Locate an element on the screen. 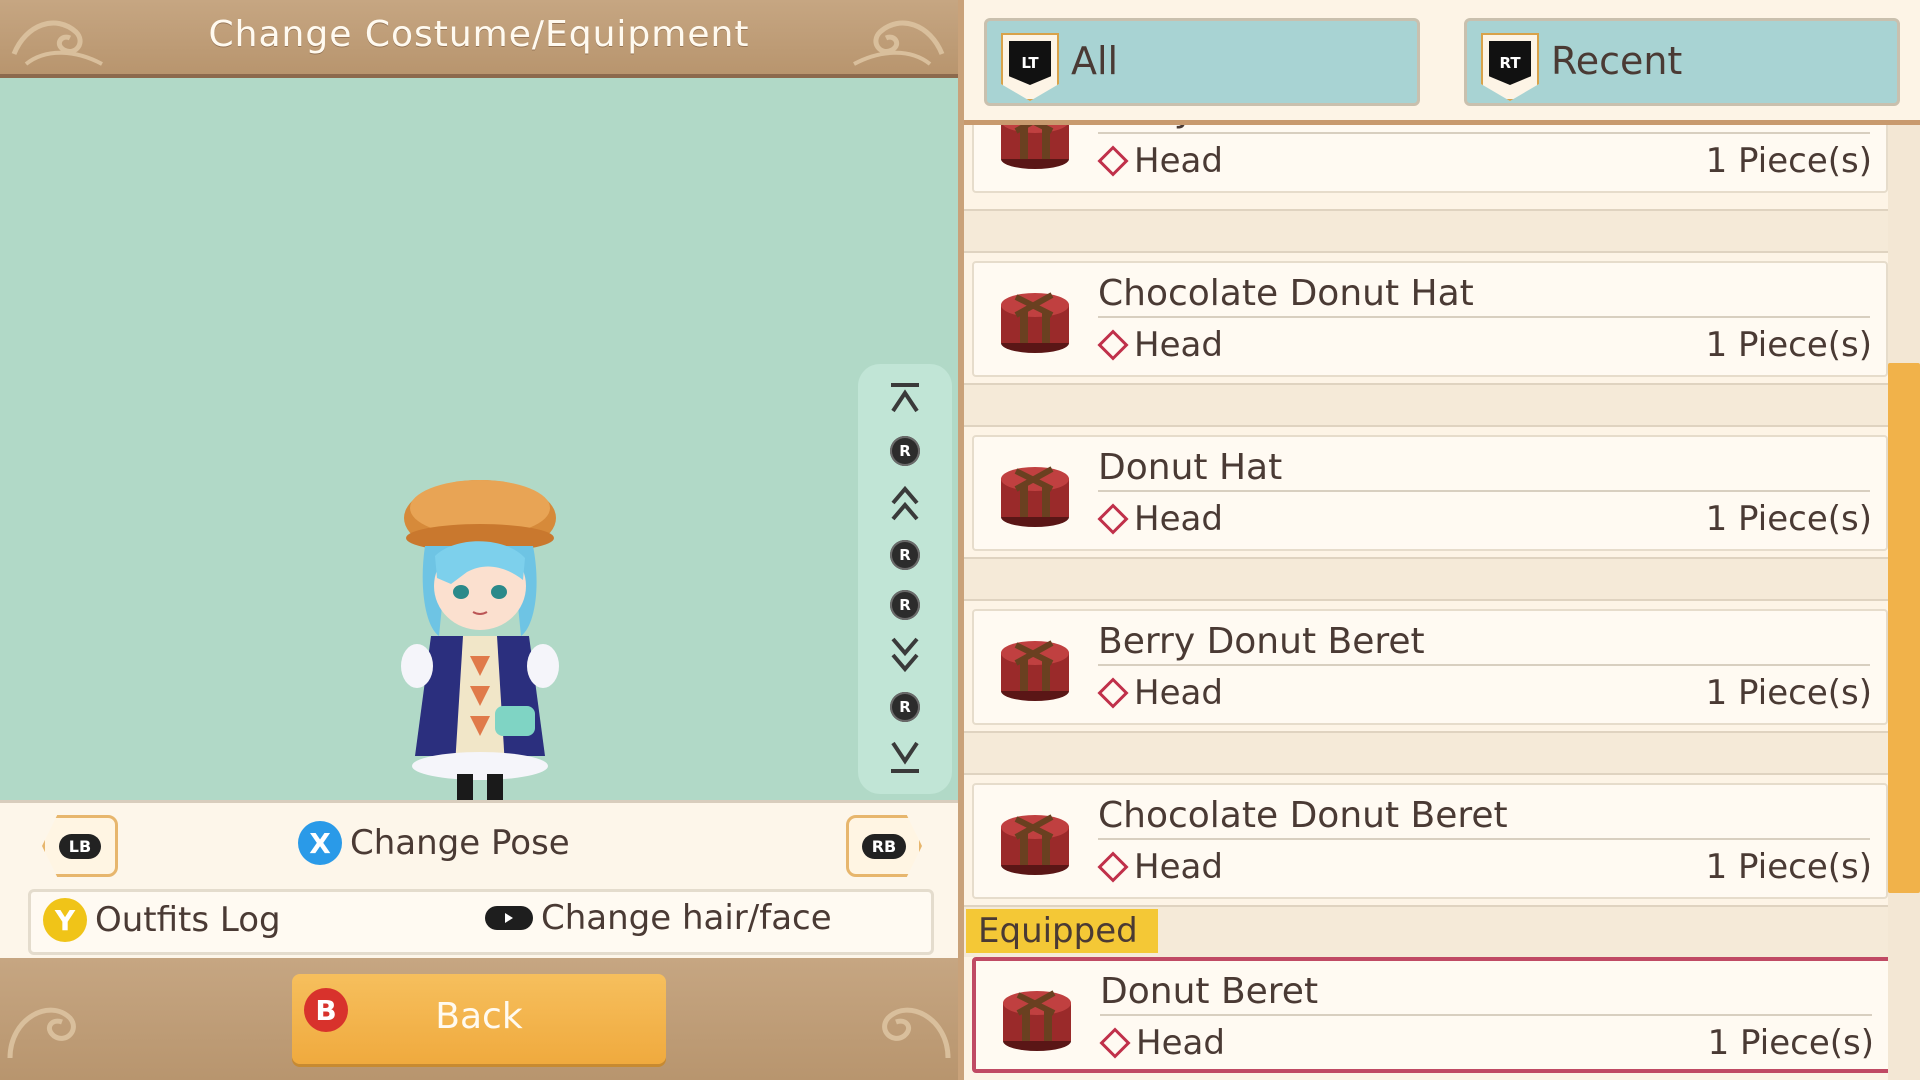 This screenshot has height=1080, width=1920. y-button-icon: Y is located at coordinates (65, 920).